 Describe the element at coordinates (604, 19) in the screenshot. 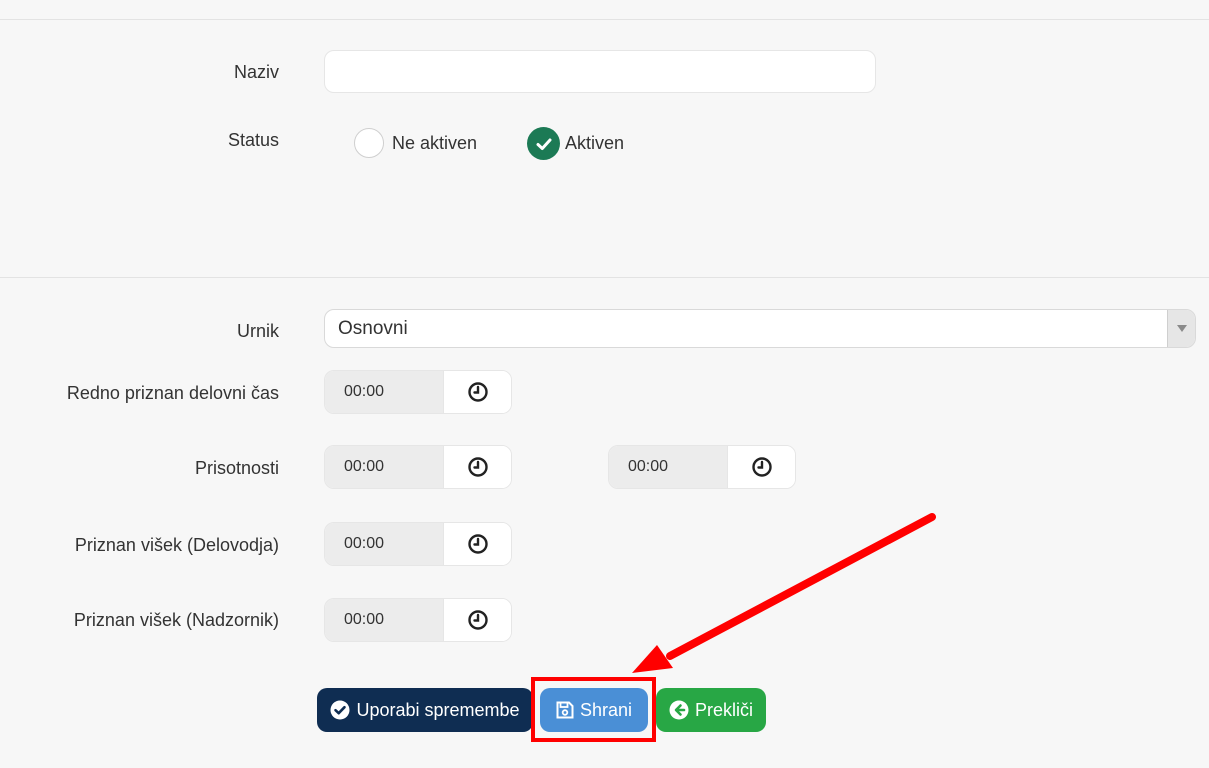

I see `top-divider` at that location.